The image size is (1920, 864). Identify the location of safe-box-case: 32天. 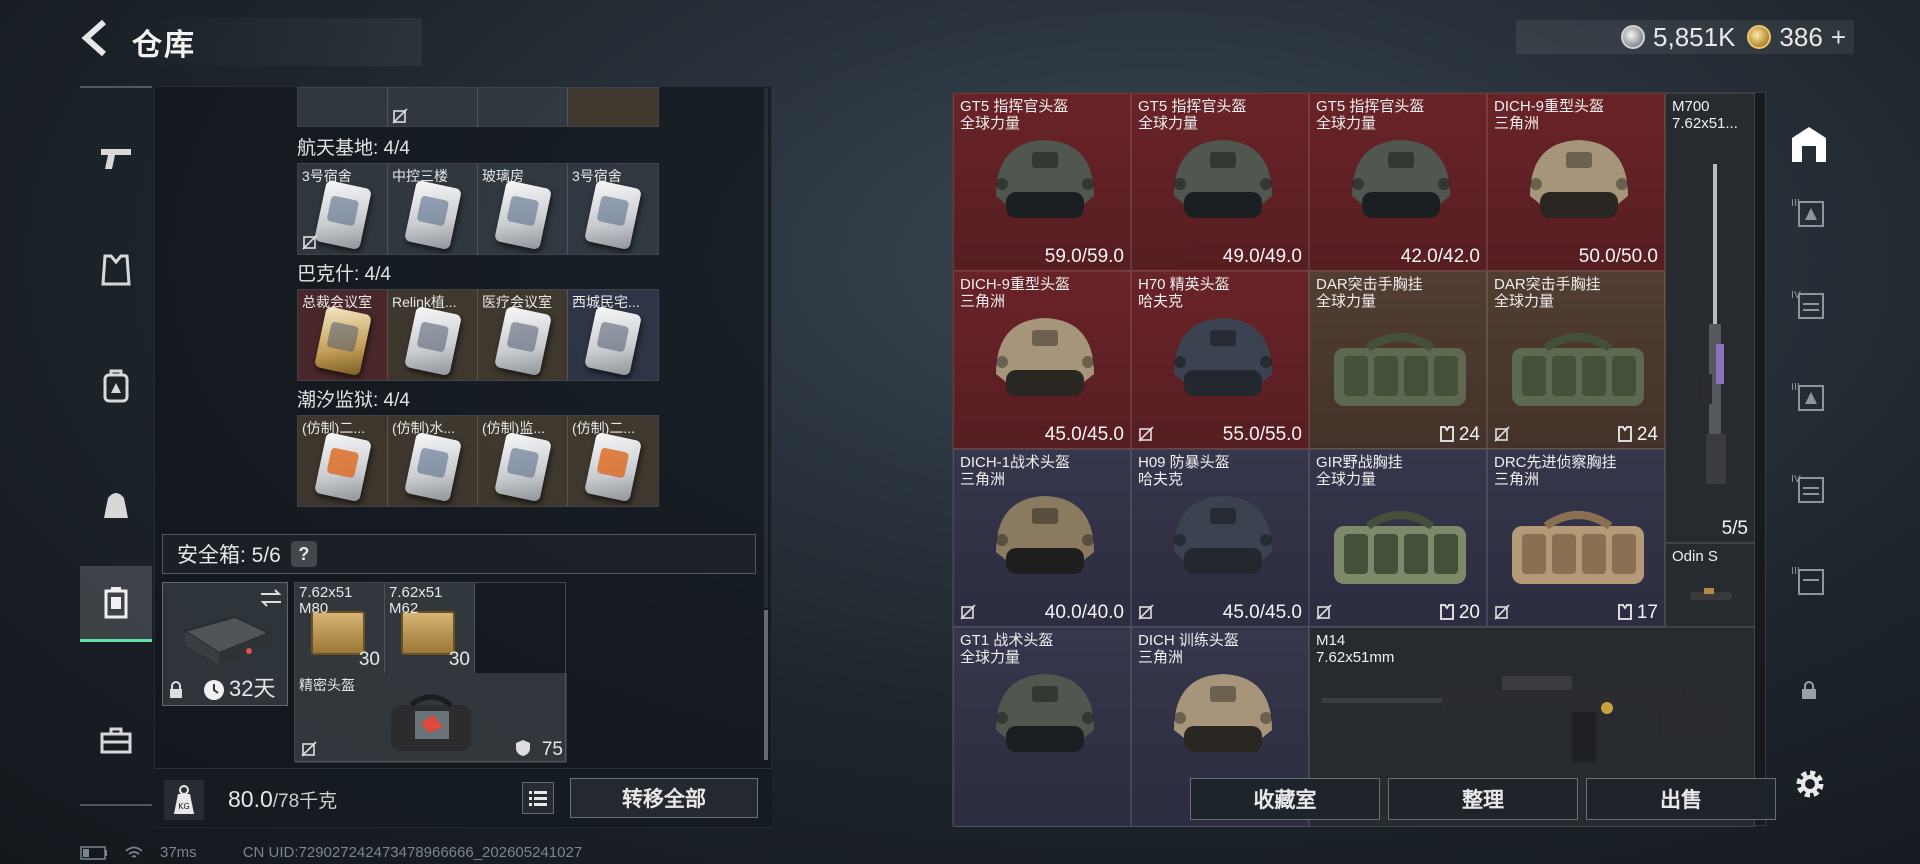
(225, 644).